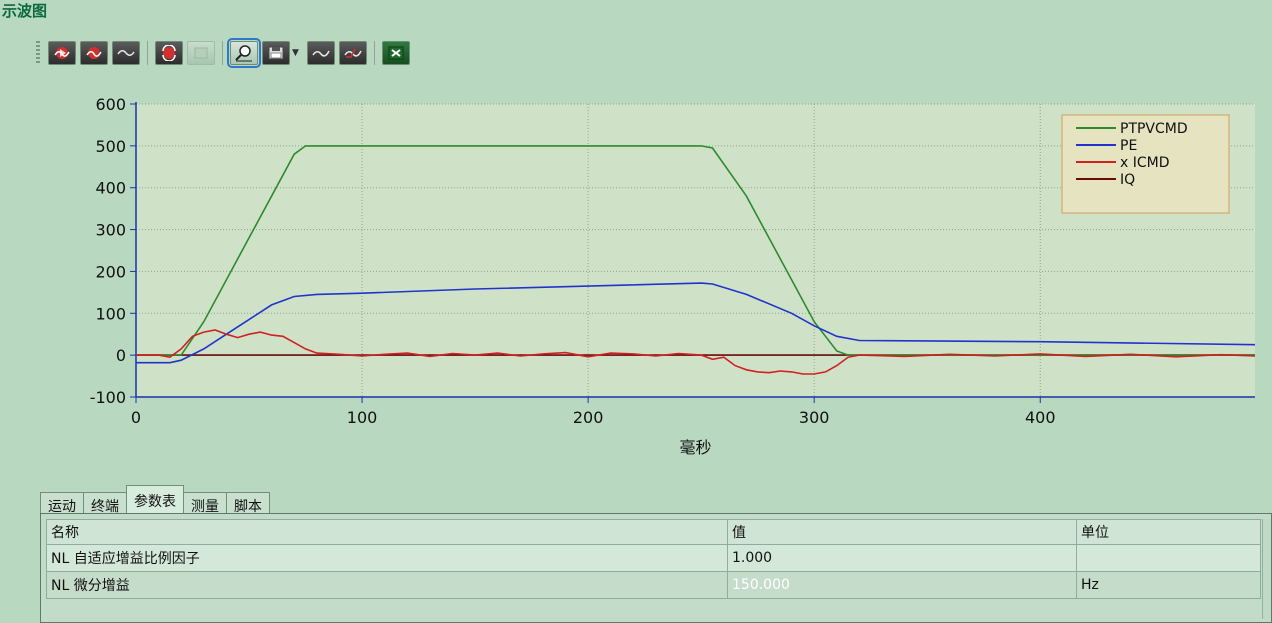 This screenshot has width=1272, height=623. I want to click on magnifier-icon, so click(243, 53).